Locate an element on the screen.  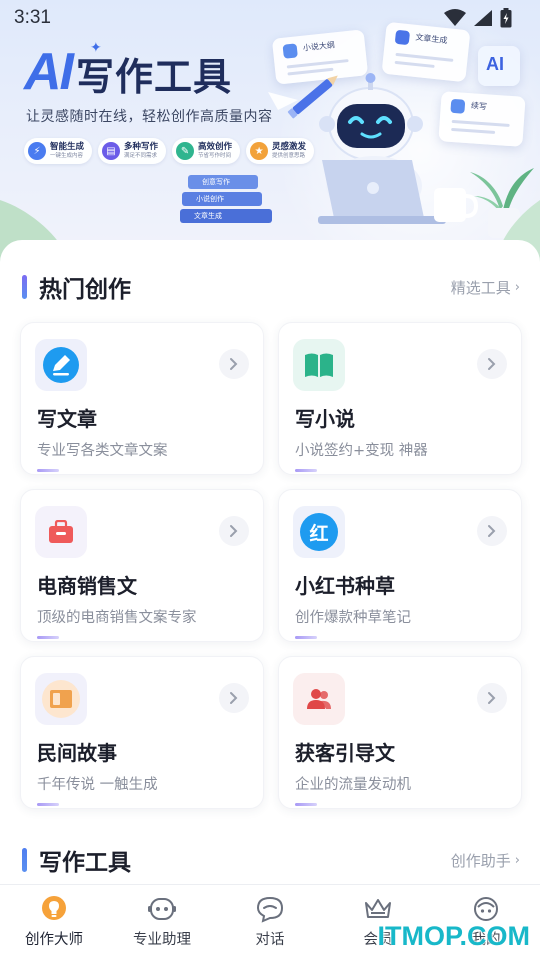
card-title: 电商销售文 is located at coordinates (87, 586).